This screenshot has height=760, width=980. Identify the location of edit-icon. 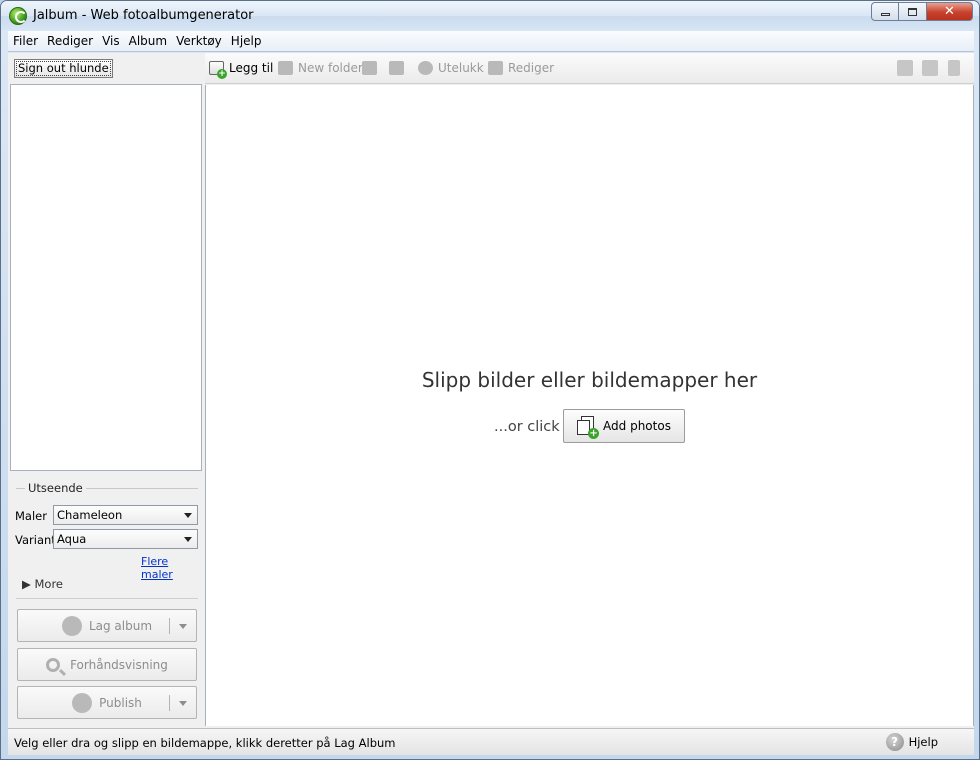
(495, 68).